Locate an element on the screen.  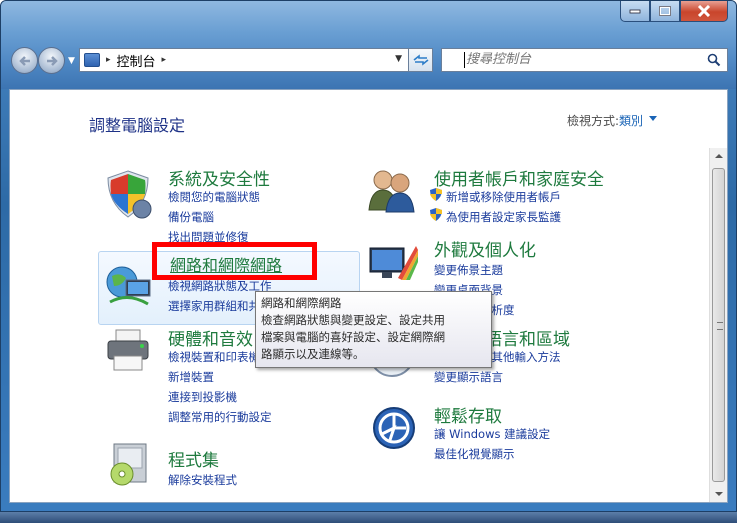
scroll-down-icon is located at coordinates (719, 494).